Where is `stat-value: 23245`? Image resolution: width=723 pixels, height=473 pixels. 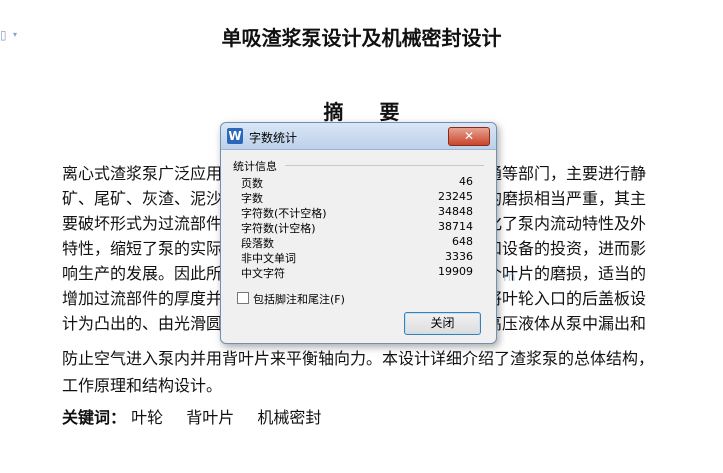 stat-value: 23245 is located at coordinates (455, 196).